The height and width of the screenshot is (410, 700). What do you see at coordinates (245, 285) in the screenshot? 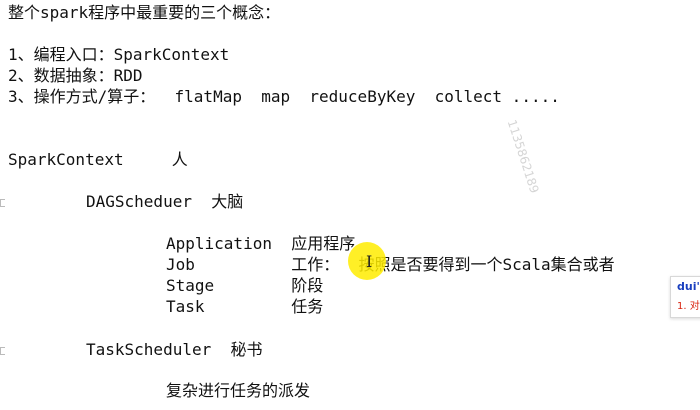
I see `stage-line: Stage 阶段` at bounding box center [245, 285].